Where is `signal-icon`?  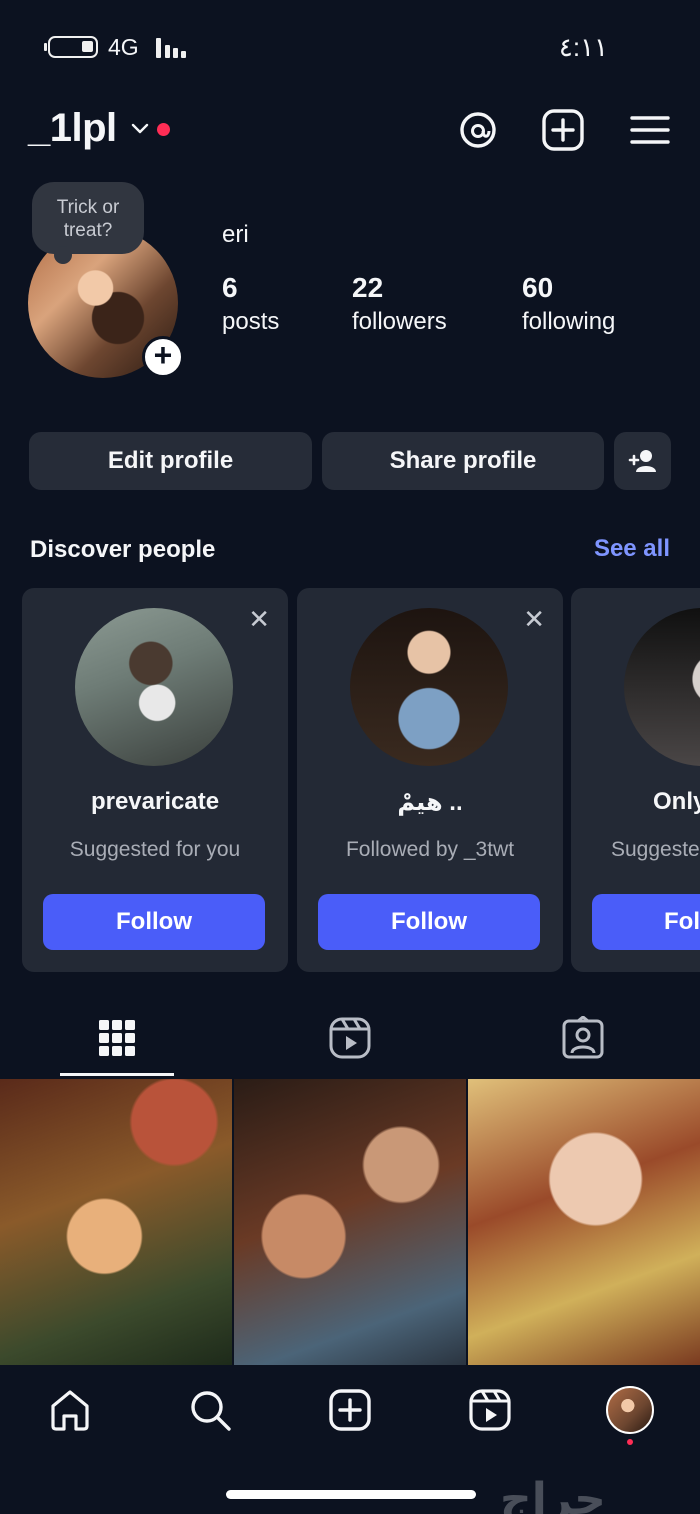 signal-icon is located at coordinates (174, 48).